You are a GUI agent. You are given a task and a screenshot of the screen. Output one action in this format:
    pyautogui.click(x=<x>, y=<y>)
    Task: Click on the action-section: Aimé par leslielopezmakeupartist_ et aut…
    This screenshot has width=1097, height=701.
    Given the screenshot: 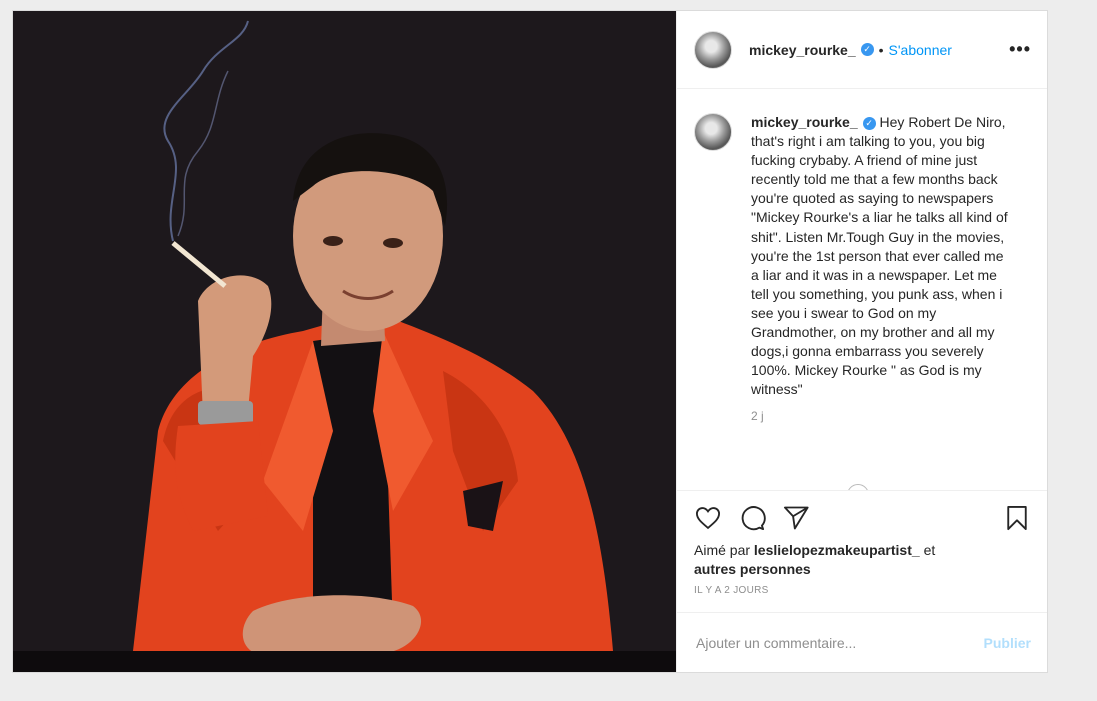 What is the action you would take?
    pyautogui.click(x=862, y=551)
    